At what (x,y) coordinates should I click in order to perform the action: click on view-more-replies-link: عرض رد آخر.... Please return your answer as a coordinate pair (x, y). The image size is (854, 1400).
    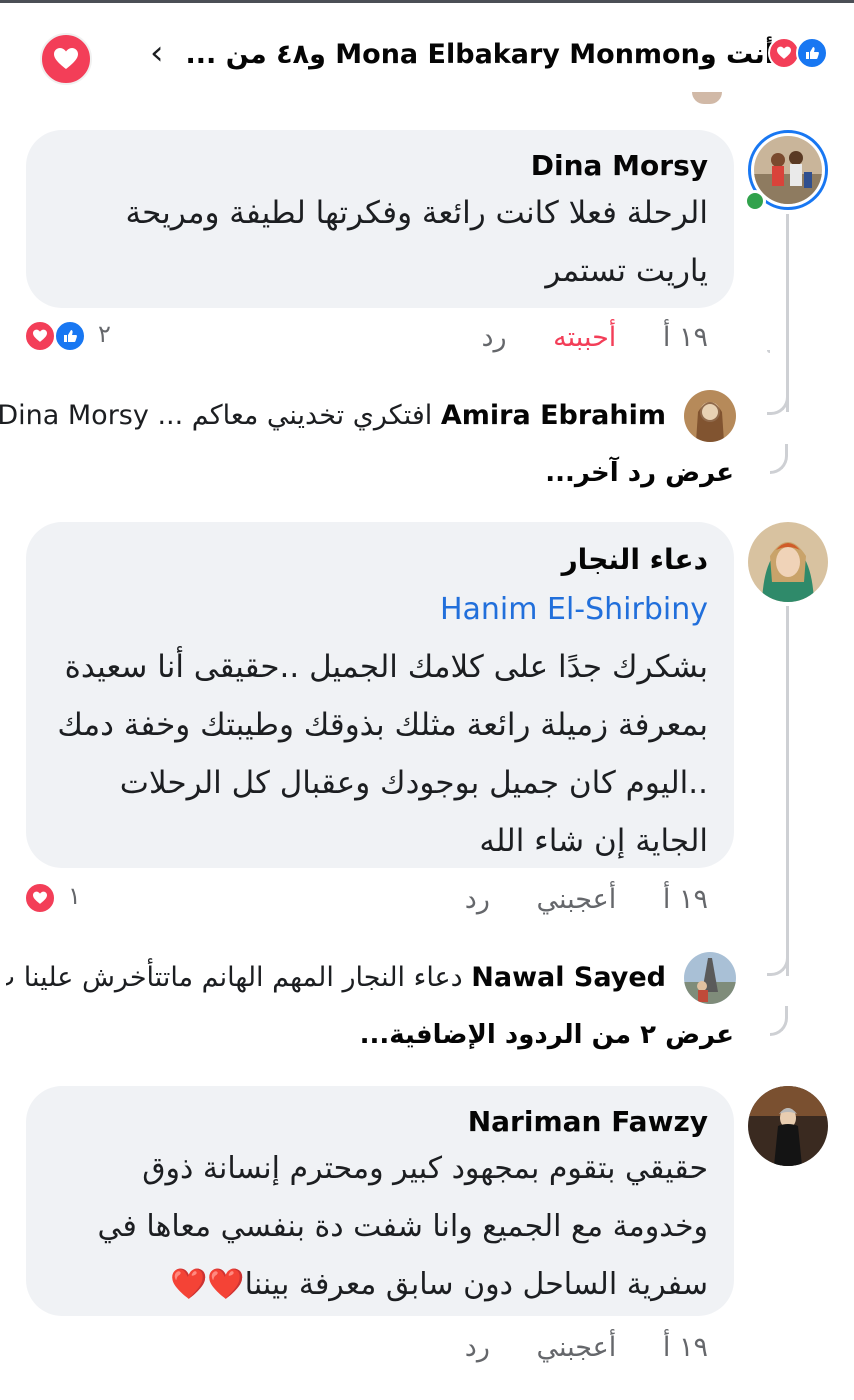
    Looking at the image, I should click on (639, 473).